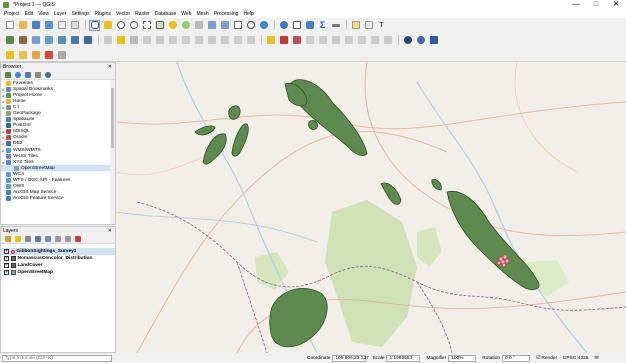 This screenshot has height=363, width=626. Describe the element at coordinates (159, 40) in the screenshot. I see `add-point-icon` at that location.